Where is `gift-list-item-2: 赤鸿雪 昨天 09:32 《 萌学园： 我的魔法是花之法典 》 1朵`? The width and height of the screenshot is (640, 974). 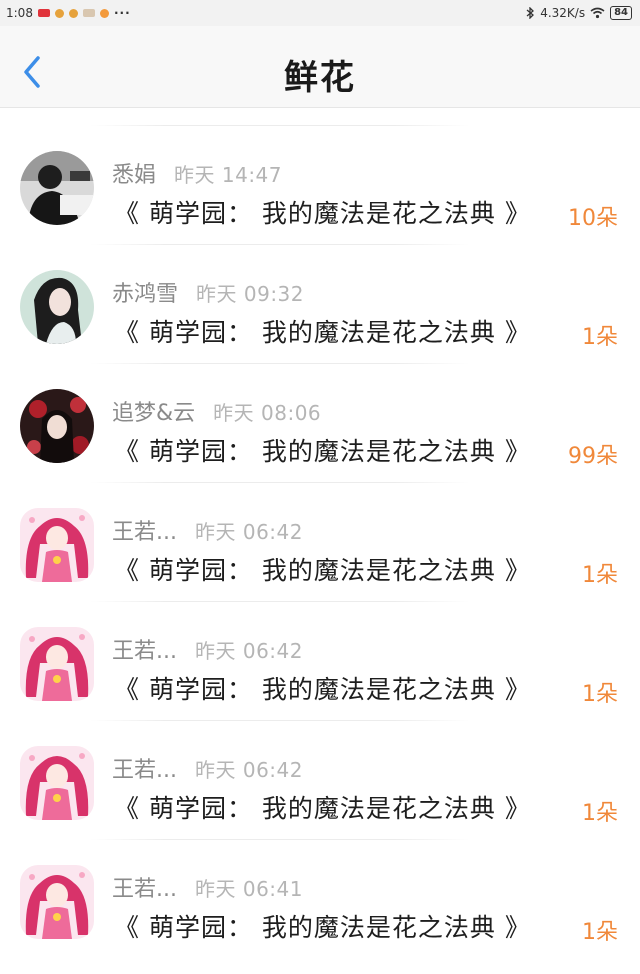 gift-list-item-2: 赤鸿雪 昨天 09:32 《 萌学园： 我的魔法是花之法典 》 1朵 is located at coordinates (320, 288).